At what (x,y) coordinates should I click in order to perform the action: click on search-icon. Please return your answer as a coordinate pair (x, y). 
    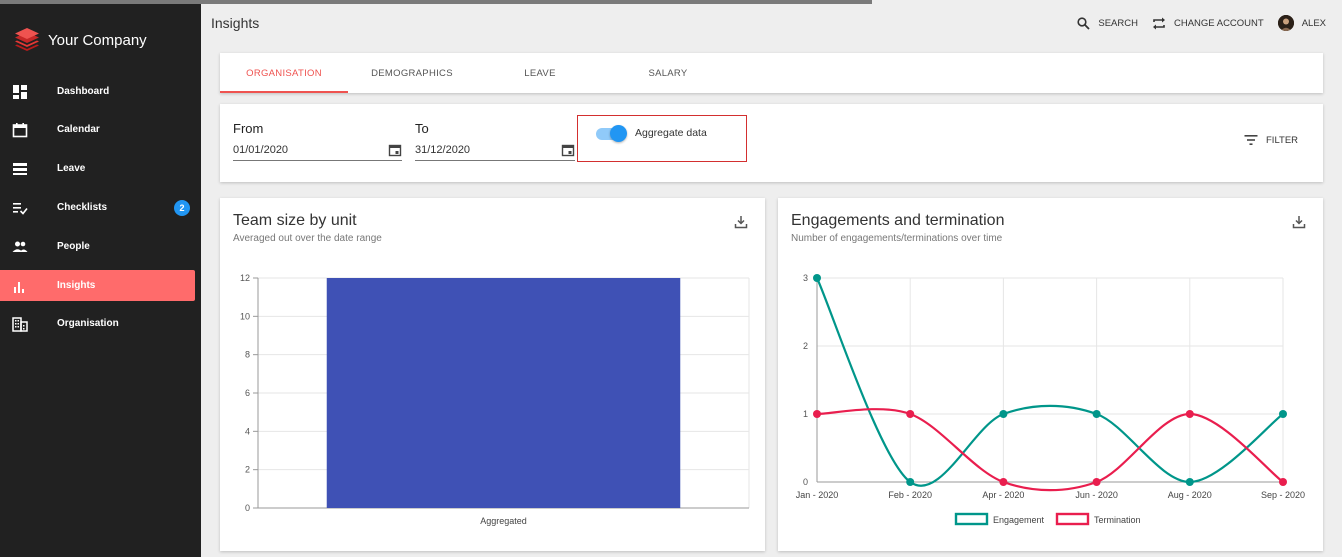
    Looking at the image, I should click on (1084, 23).